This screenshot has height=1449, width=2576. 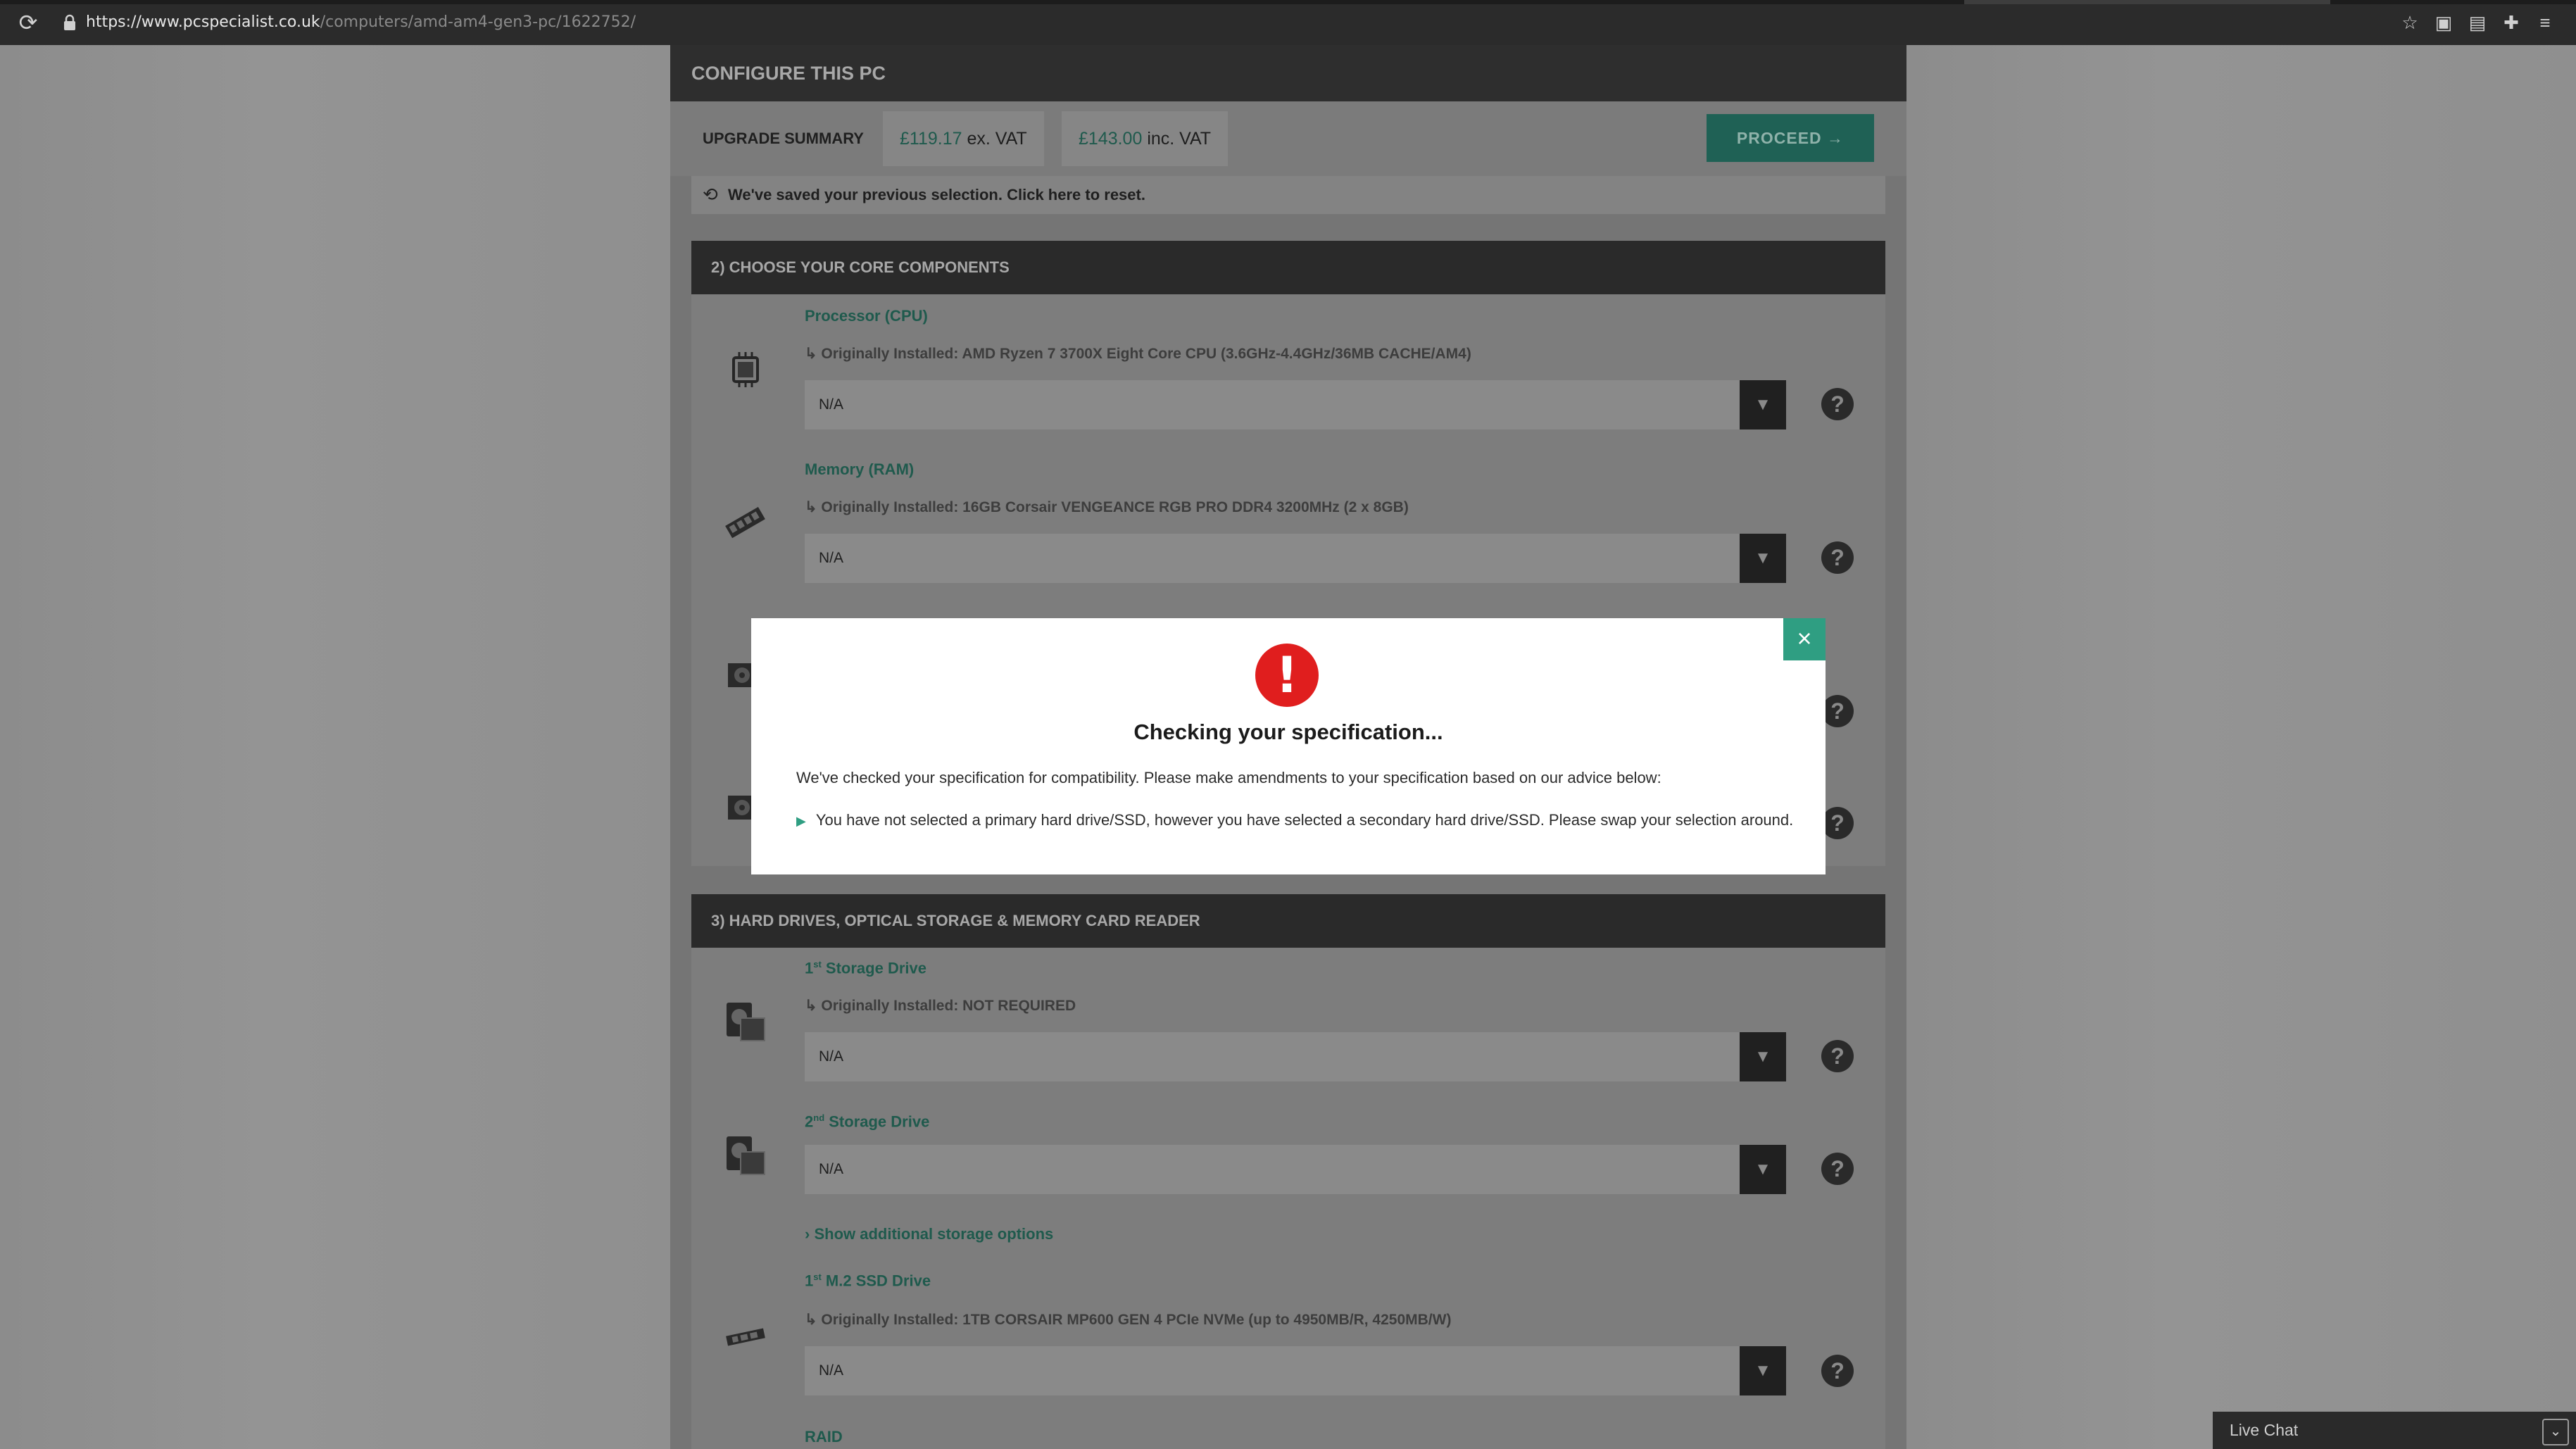 I want to click on cpu-title: Processor (CPU), so click(x=866, y=316).